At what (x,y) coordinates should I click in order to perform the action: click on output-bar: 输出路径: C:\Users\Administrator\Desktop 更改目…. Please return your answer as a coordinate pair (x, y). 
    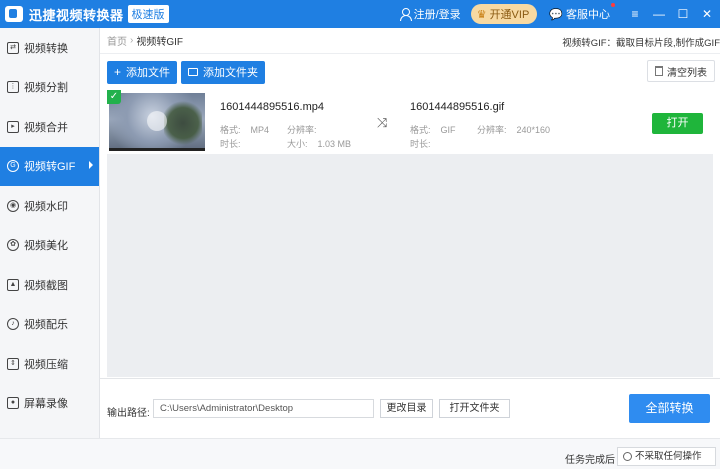
    Looking at the image, I should click on (410, 408).